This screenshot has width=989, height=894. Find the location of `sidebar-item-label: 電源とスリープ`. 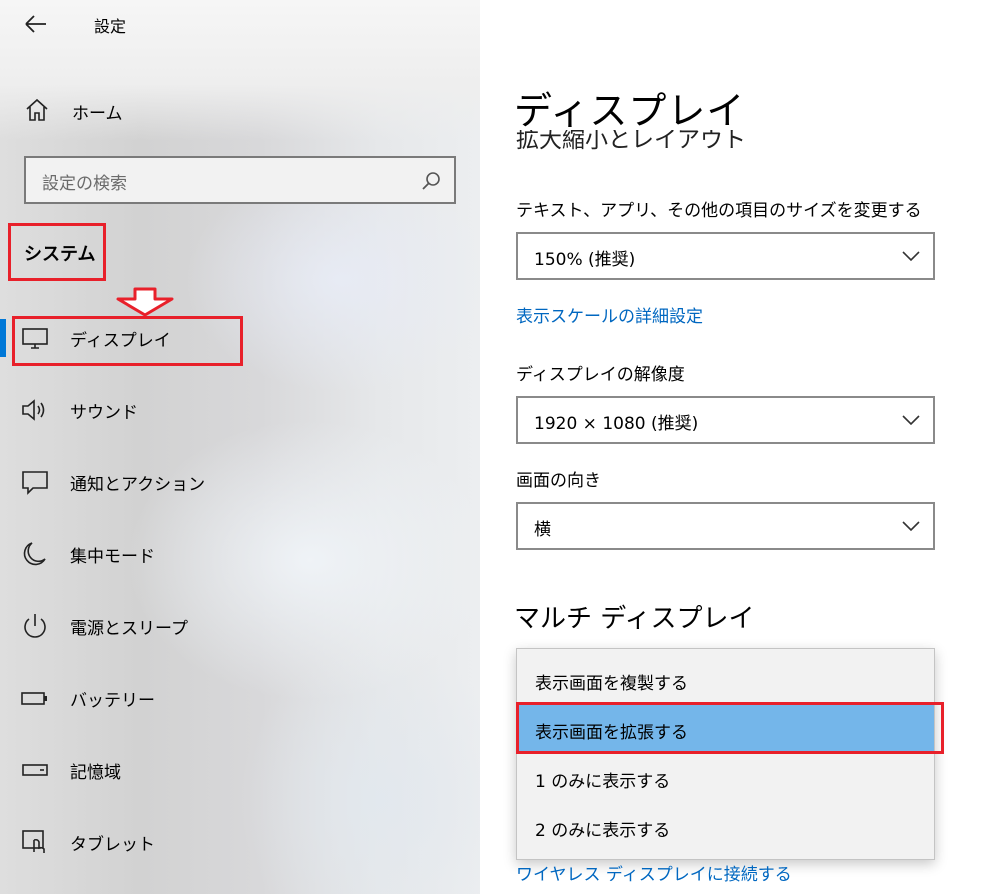

sidebar-item-label: 電源とスリープ is located at coordinates (129, 629).